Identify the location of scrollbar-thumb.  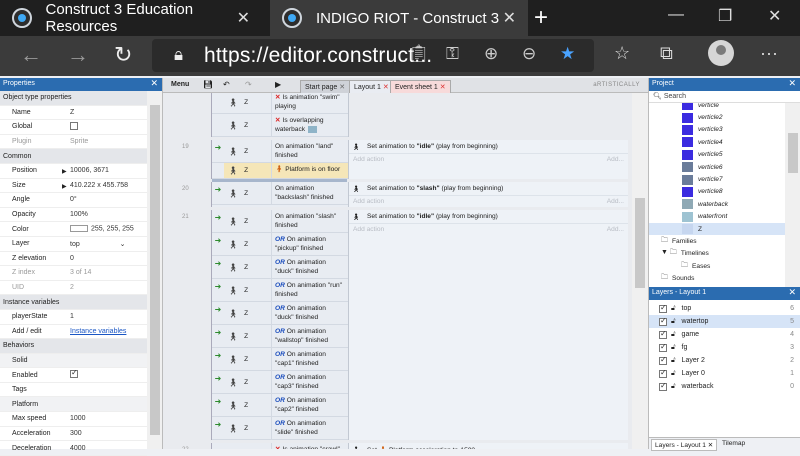
(155, 270).